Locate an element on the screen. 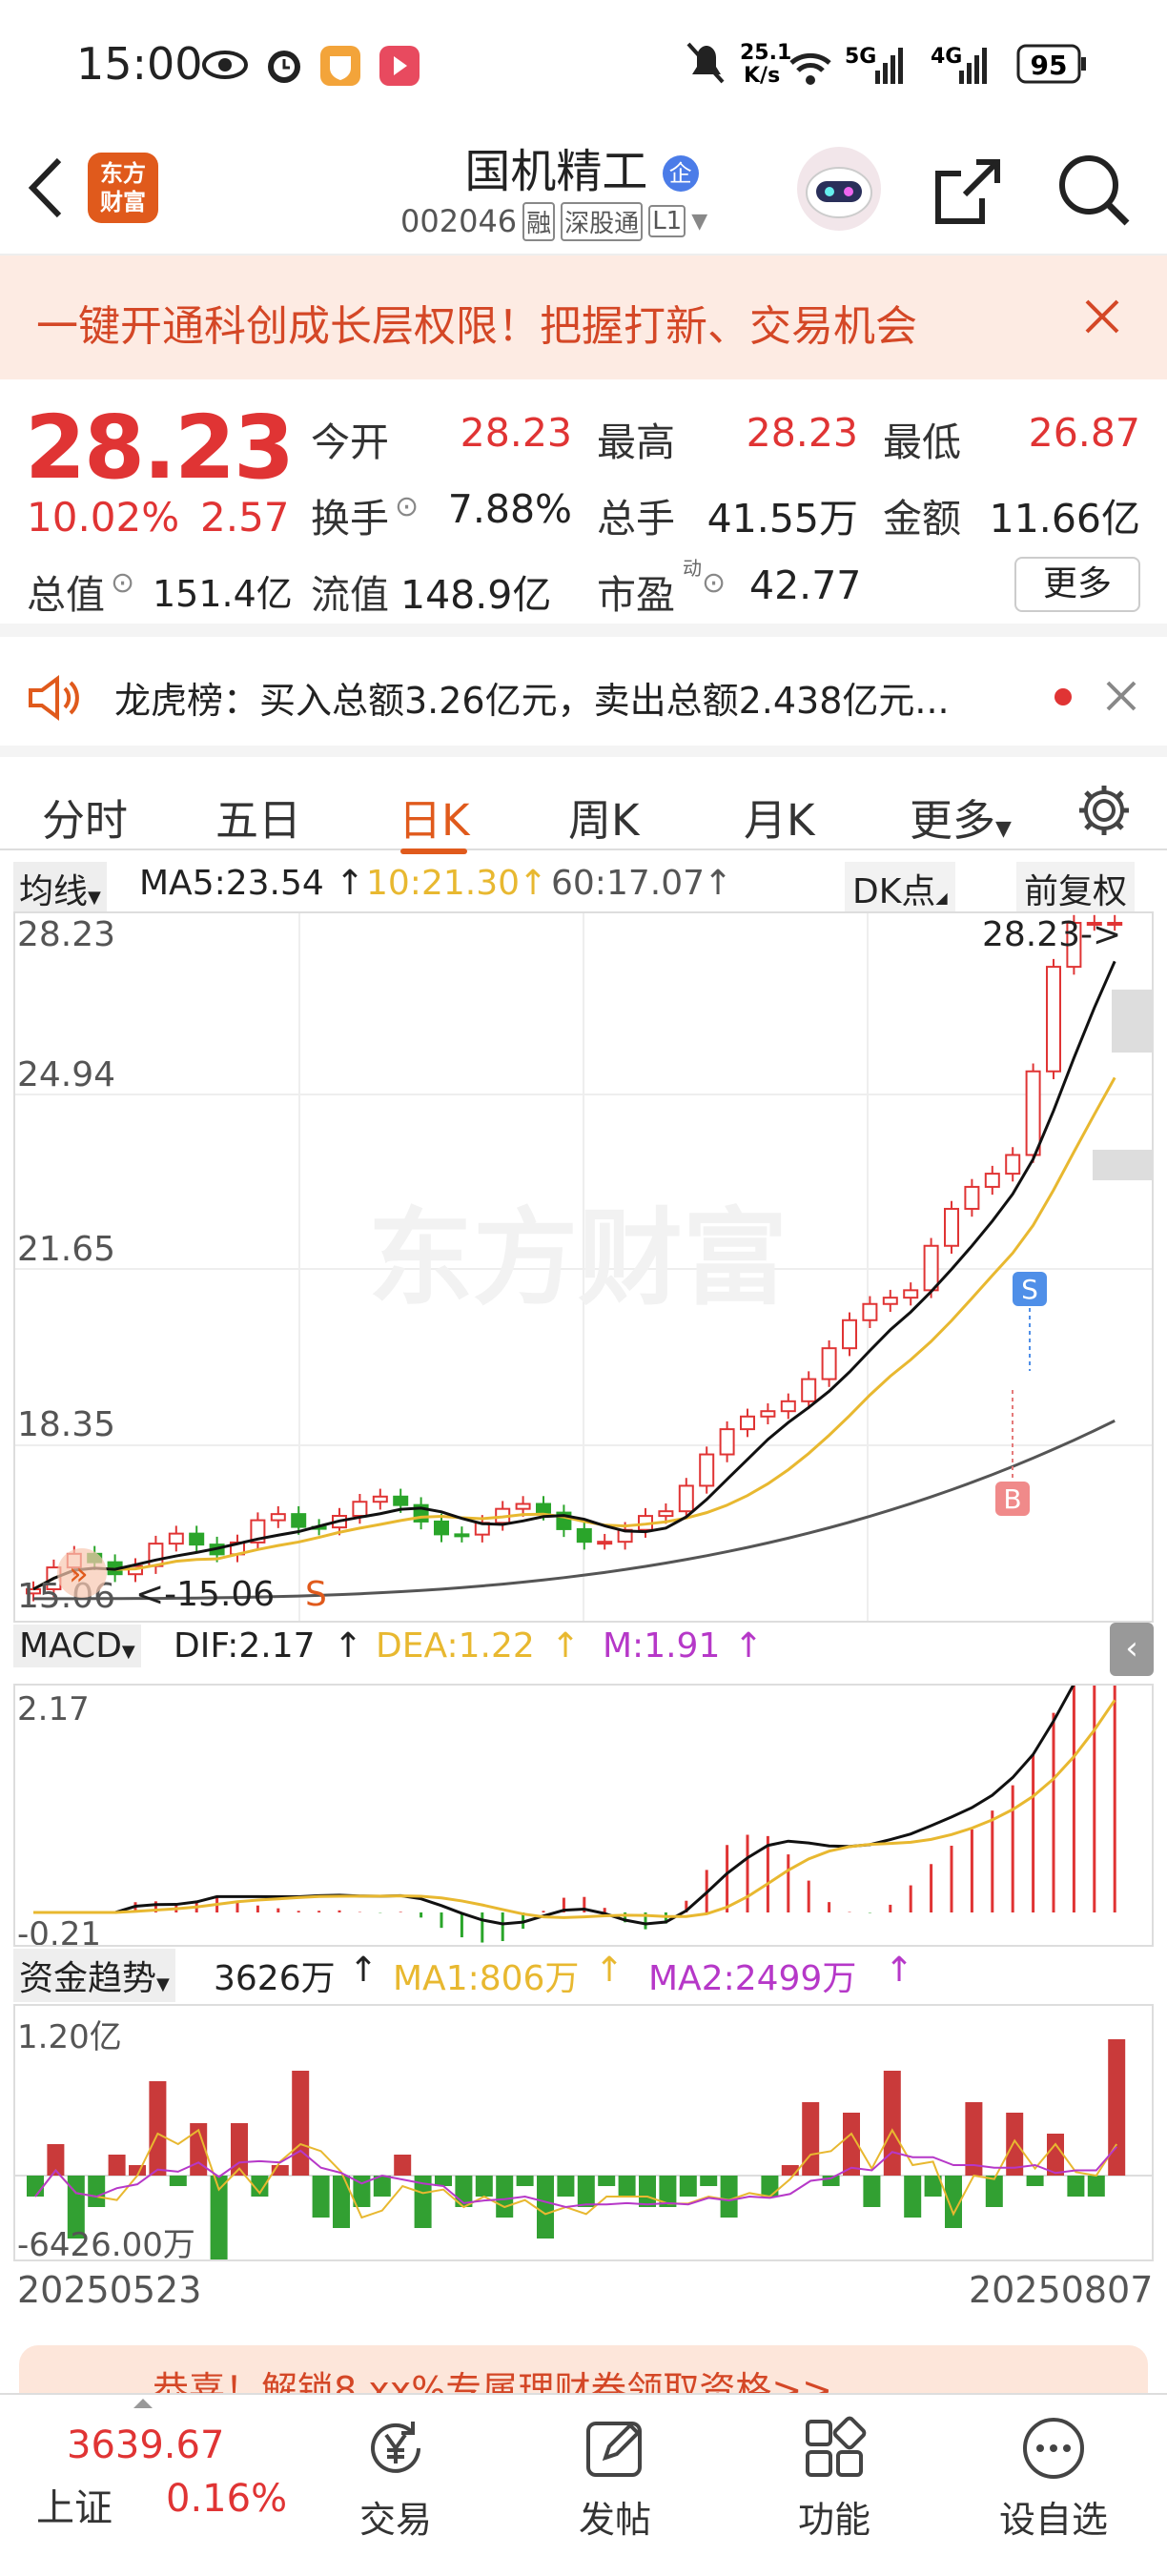 This screenshot has width=1167, height=2576. logo-text-bottom: 财富 is located at coordinates (123, 202).